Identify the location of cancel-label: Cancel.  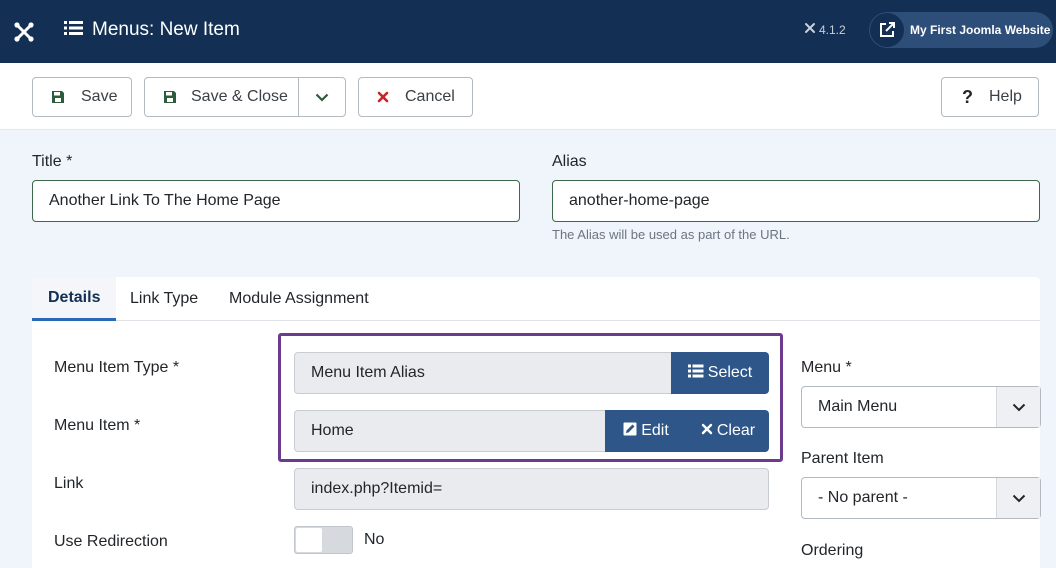
(430, 96).